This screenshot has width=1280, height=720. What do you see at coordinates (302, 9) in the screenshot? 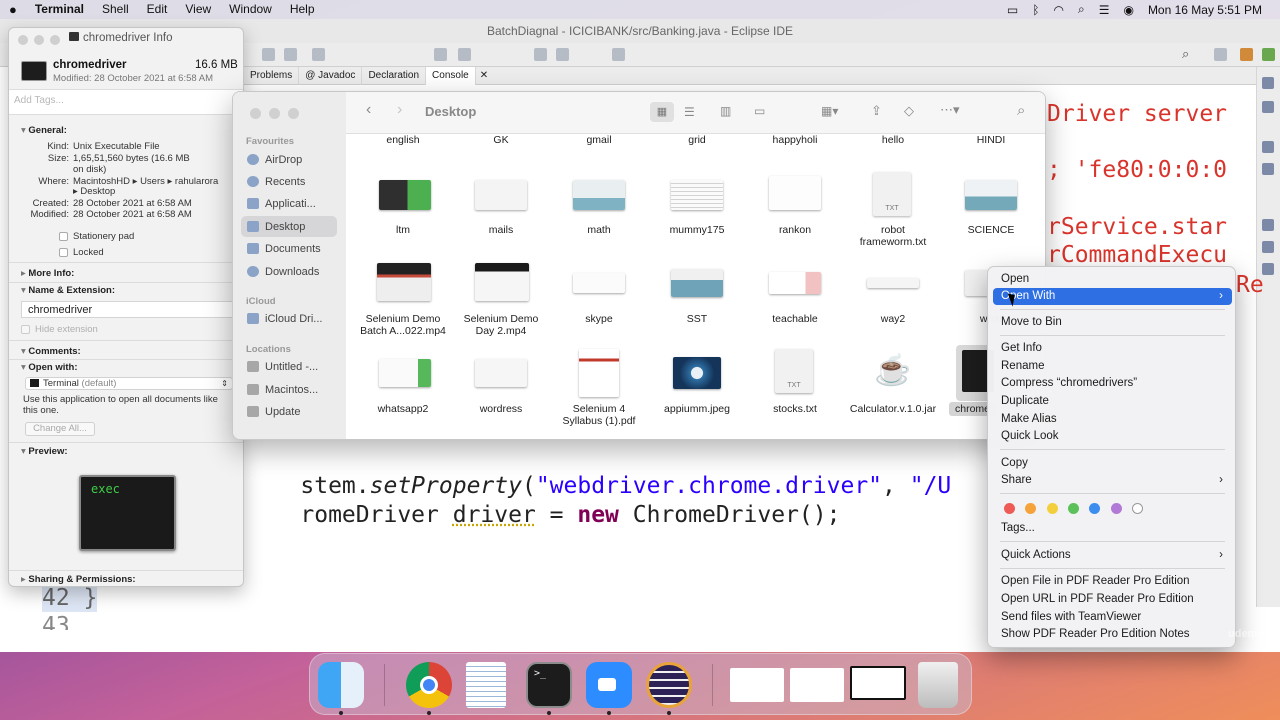
I see `menu-help: Help` at bounding box center [302, 9].